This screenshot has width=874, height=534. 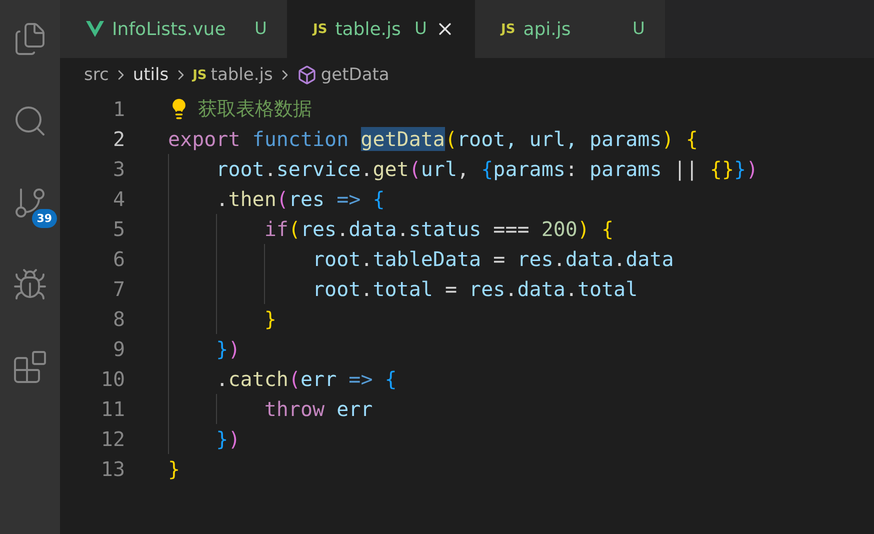 I want to click on line-number: 6, so click(x=118, y=259).